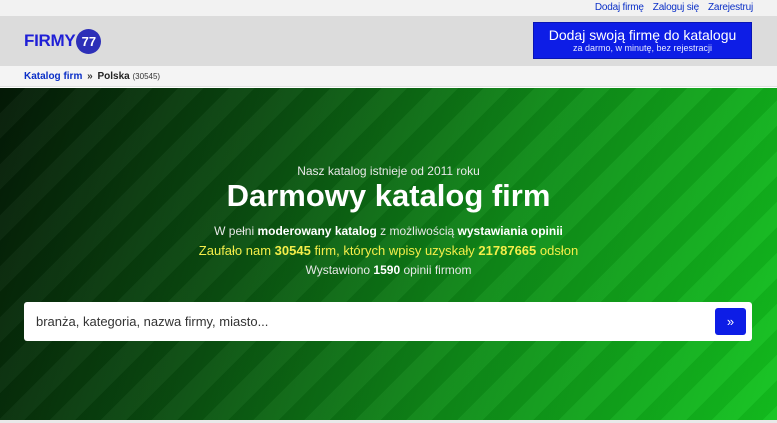 The height and width of the screenshot is (423, 777). Describe the element at coordinates (507, 250) in the screenshot. I see `views-count: 21787665` at that location.